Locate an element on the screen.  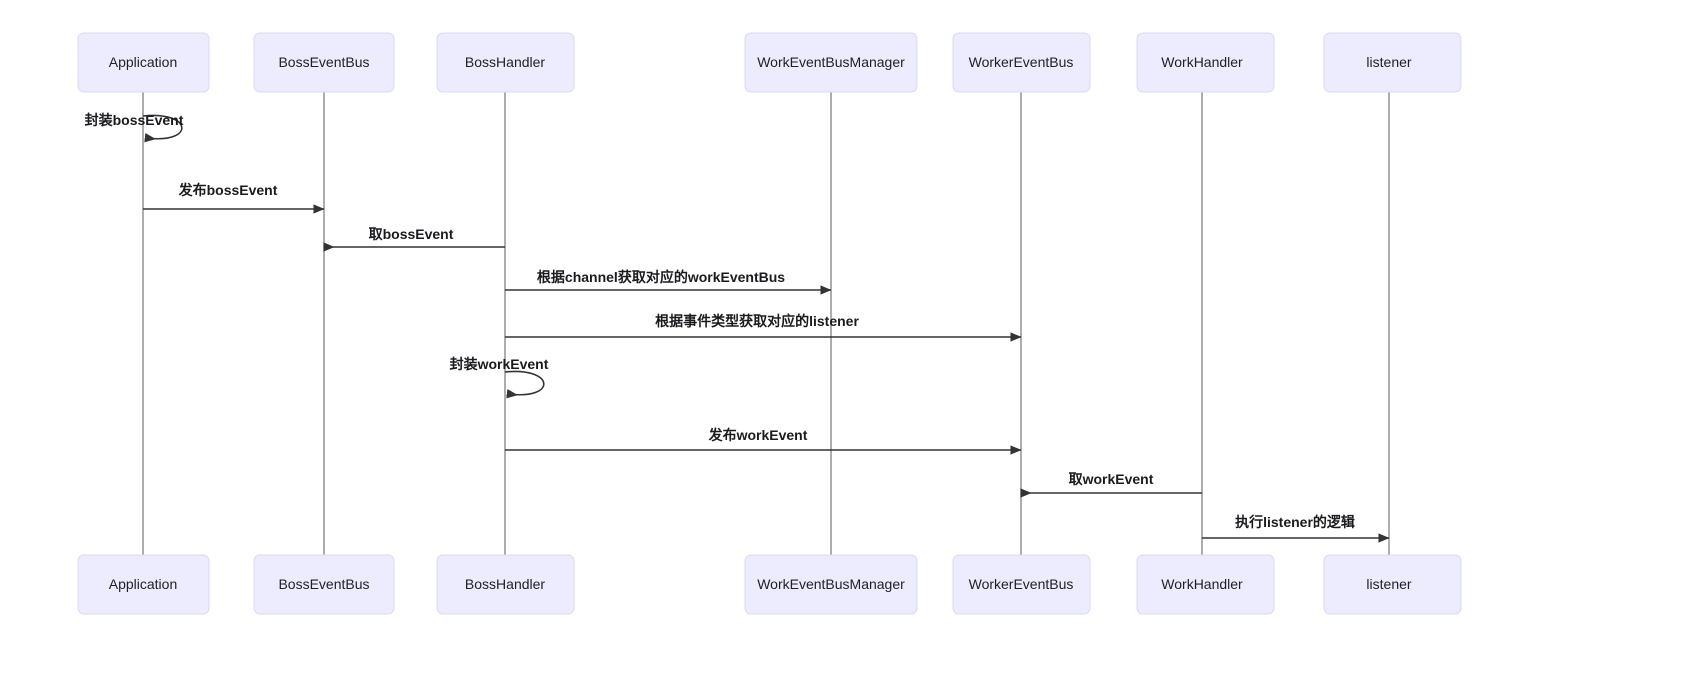
message-label: 发布bossEvent is located at coordinates (228, 190).